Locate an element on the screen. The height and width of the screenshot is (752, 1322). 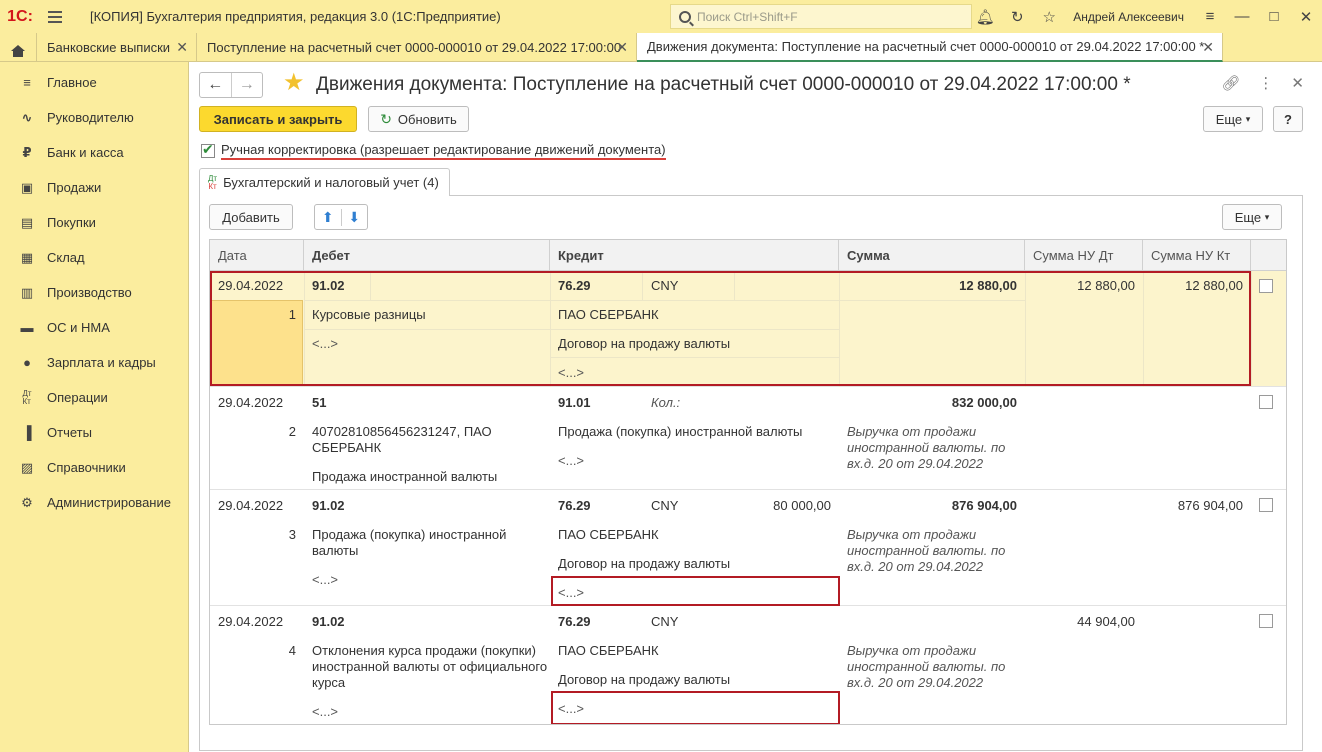
credit-subconto-1: Продажа (покупка) иностранной валюты is located at coordinates (680, 432).